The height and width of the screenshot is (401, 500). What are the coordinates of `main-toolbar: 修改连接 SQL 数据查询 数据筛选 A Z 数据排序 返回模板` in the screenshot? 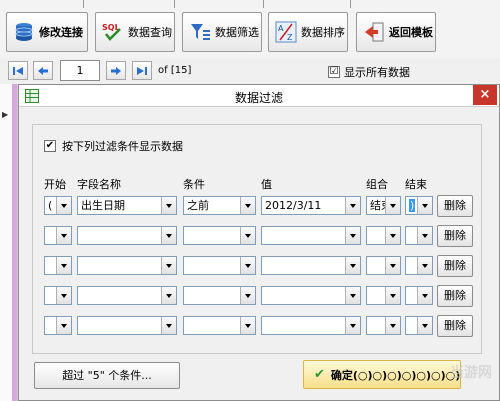 It's located at (250, 29).